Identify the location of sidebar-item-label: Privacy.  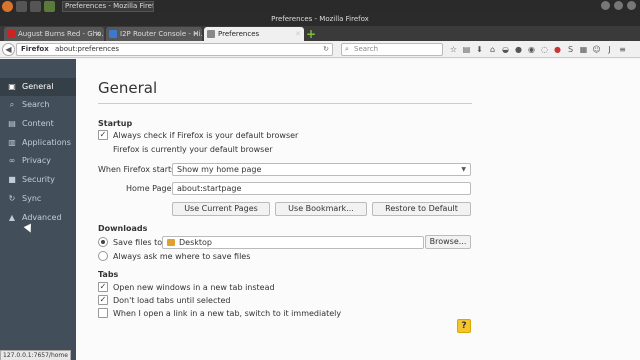
(36, 160).